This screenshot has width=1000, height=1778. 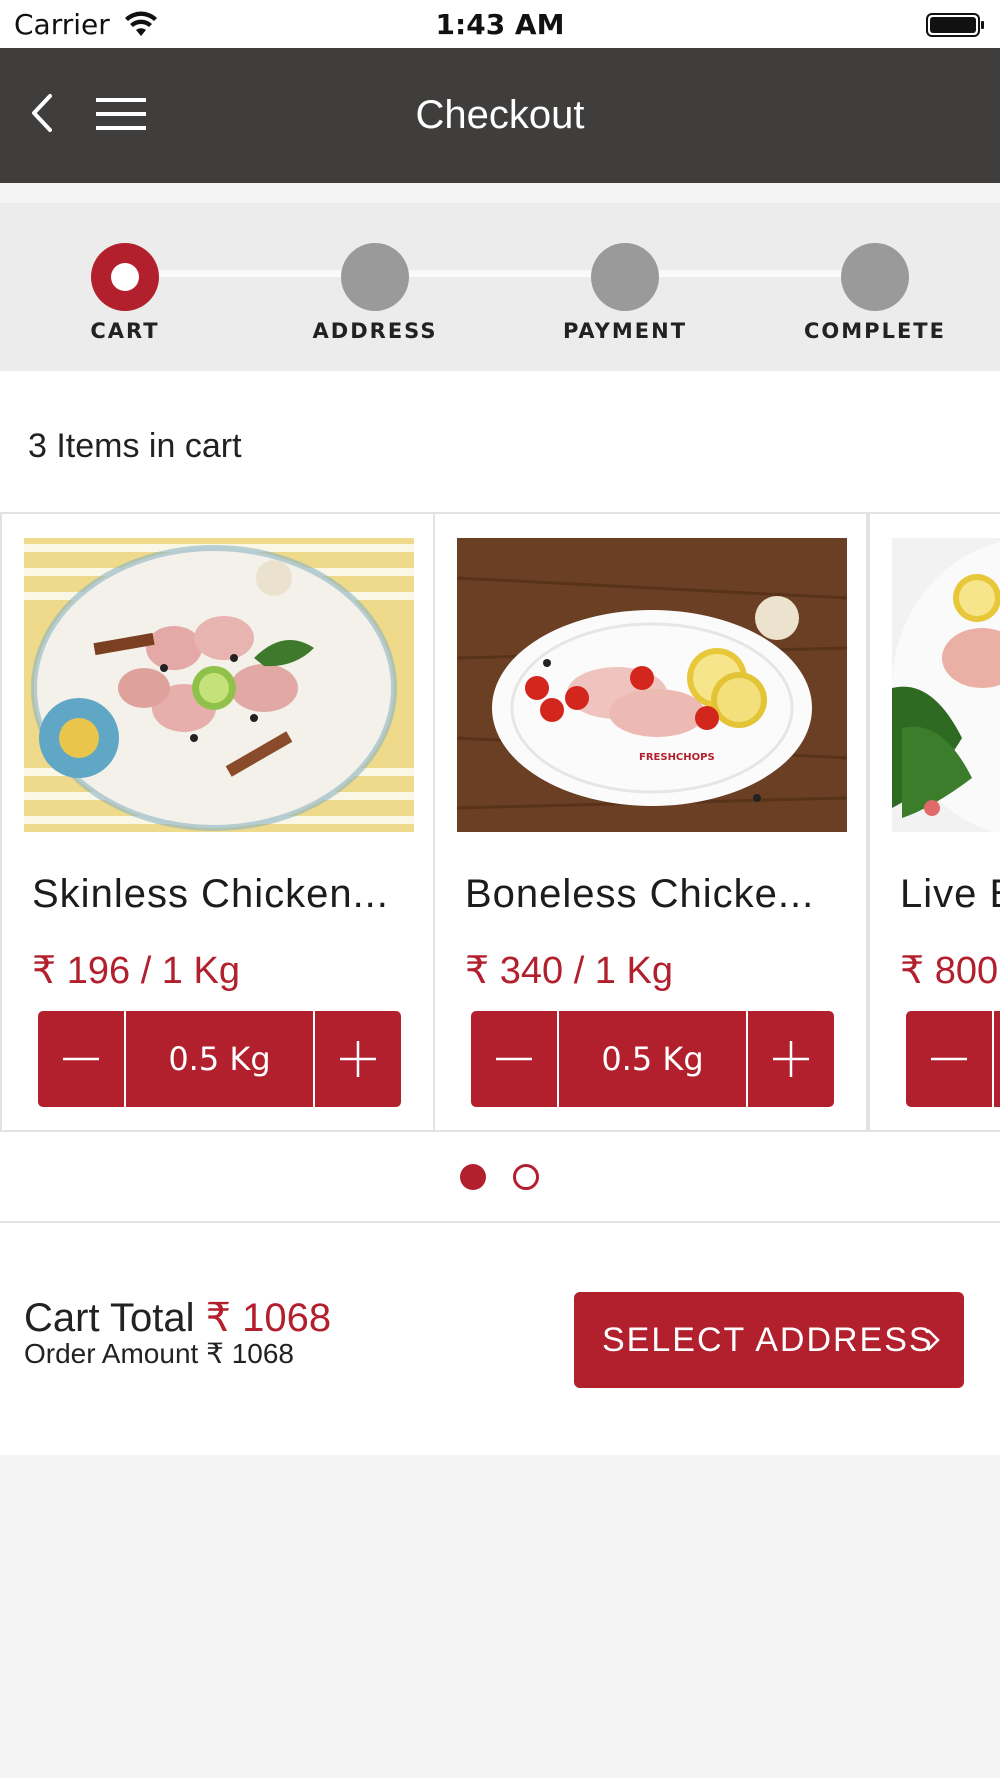 I want to click on step-payment: PAYMENT, so click(x=625, y=293).